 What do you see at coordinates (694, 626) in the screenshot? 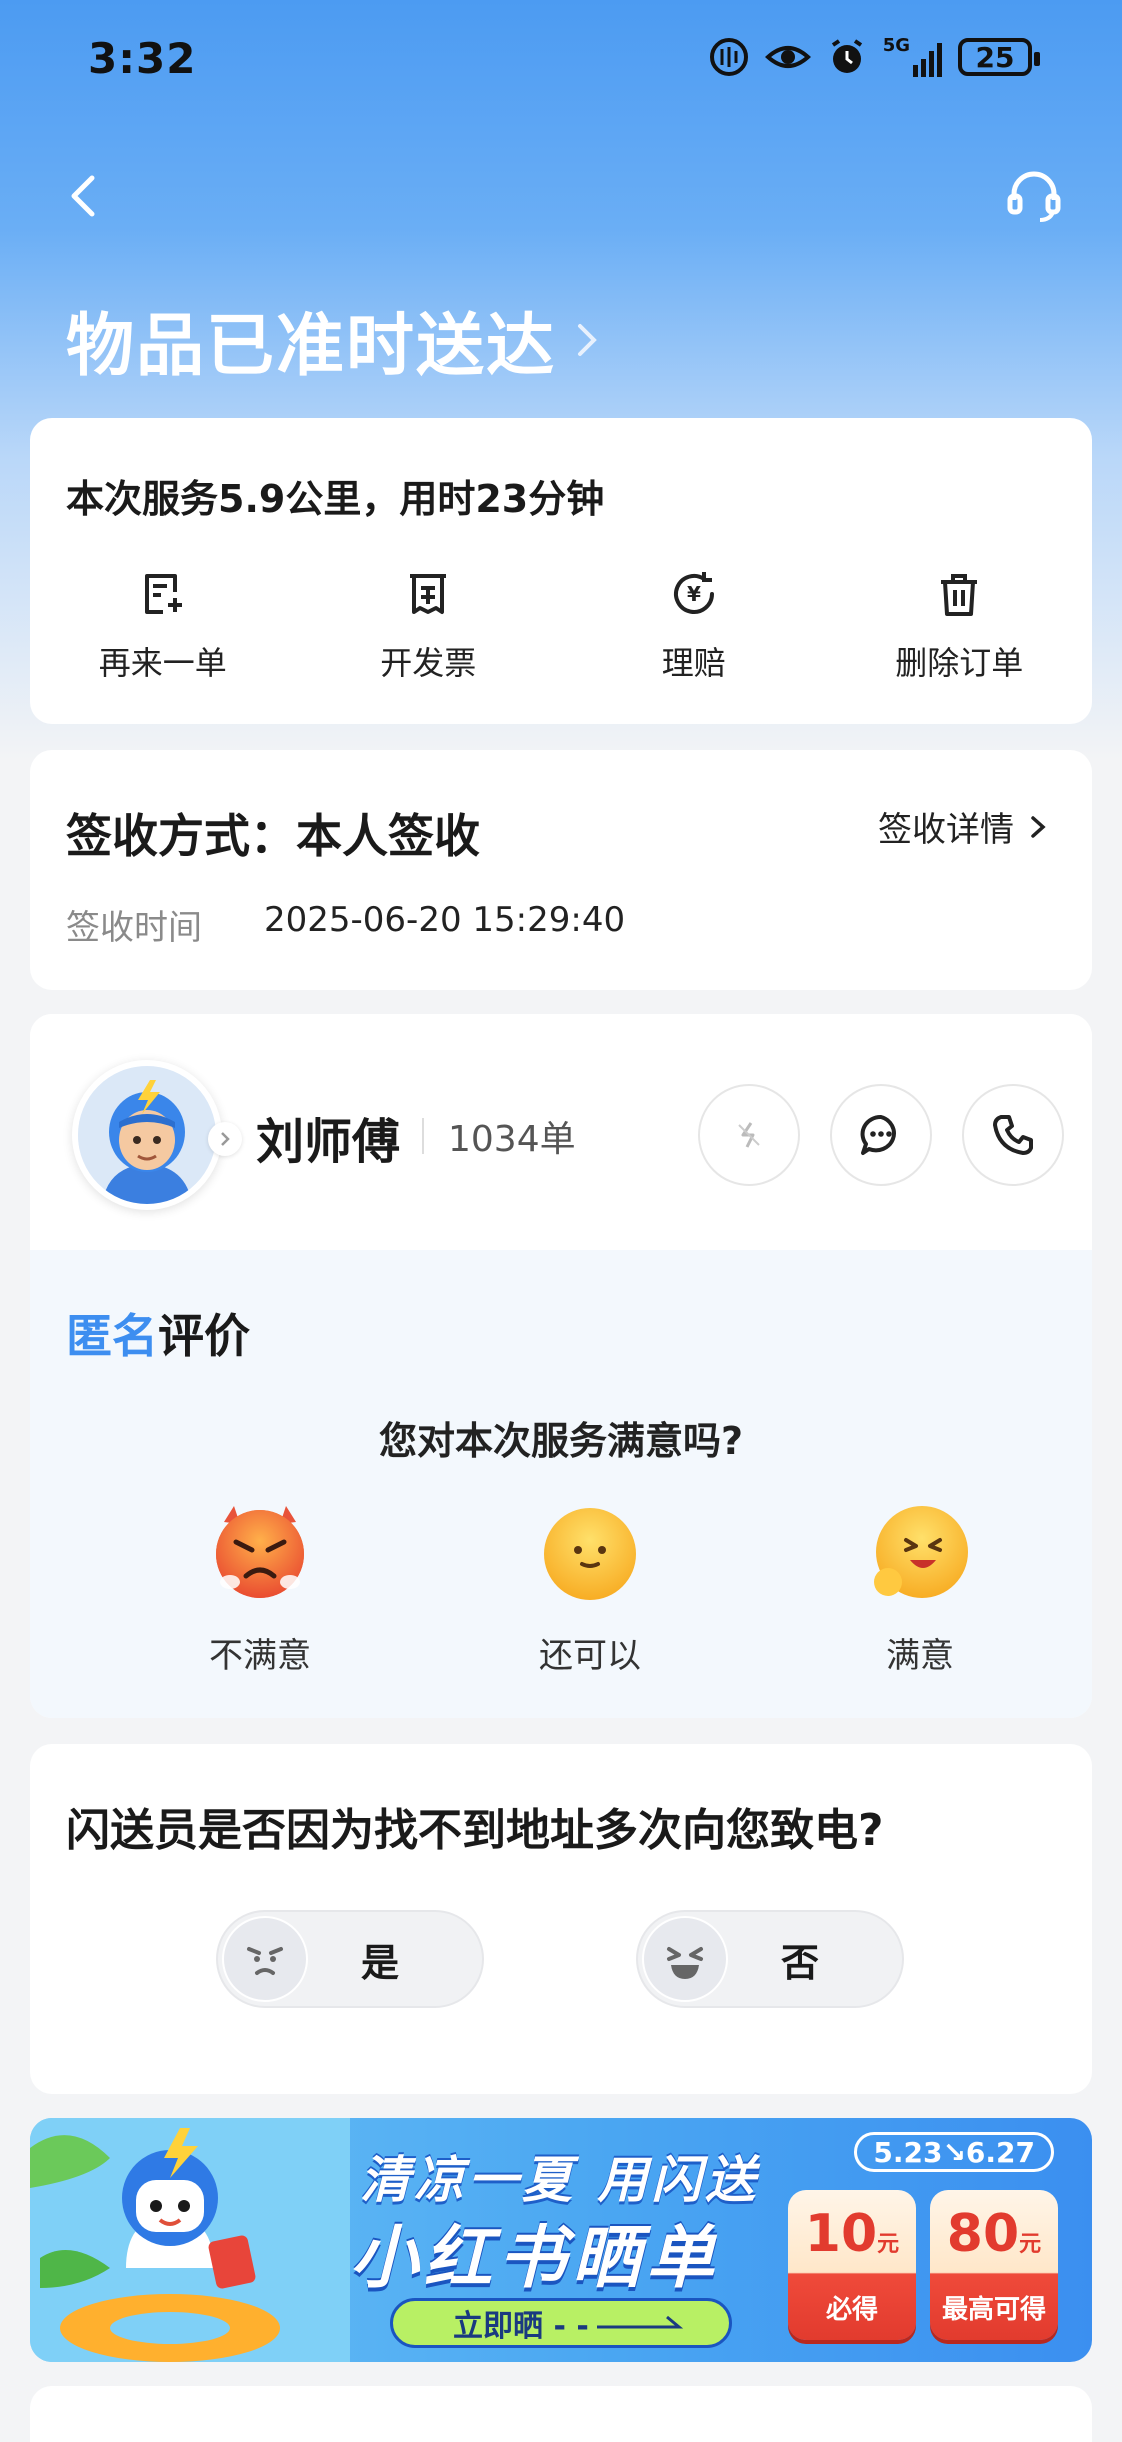
I see `claim-button: ¥ 理赔` at bounding box center [694, 626].